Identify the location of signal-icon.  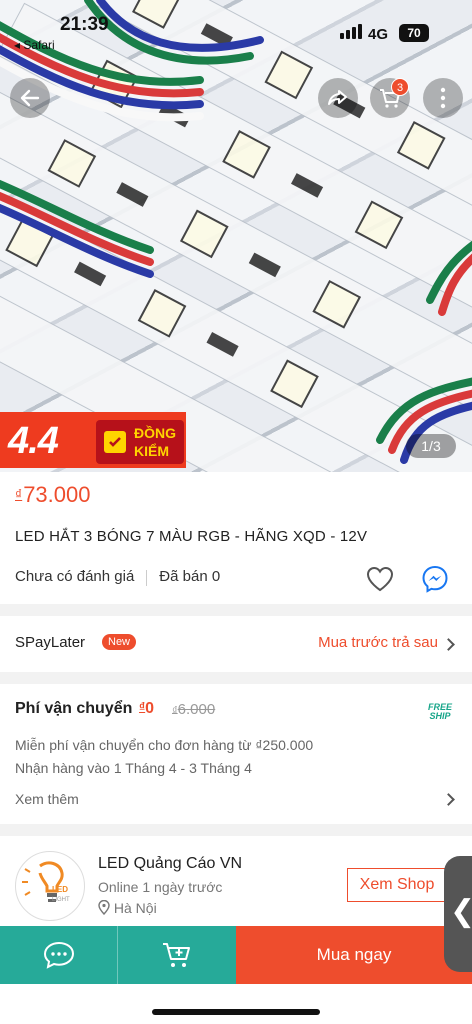
(351, 31).